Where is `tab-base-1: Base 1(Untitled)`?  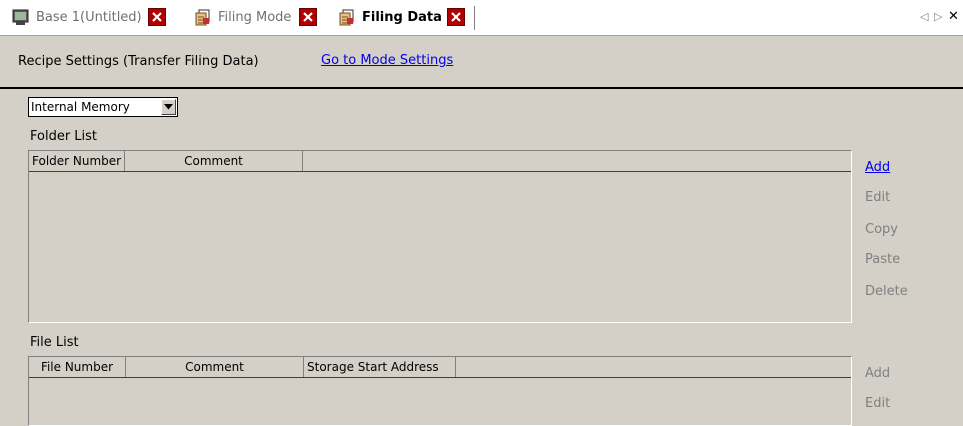 tab-base-1: Base 1(Untitled) is located at coordinates (89, 17).